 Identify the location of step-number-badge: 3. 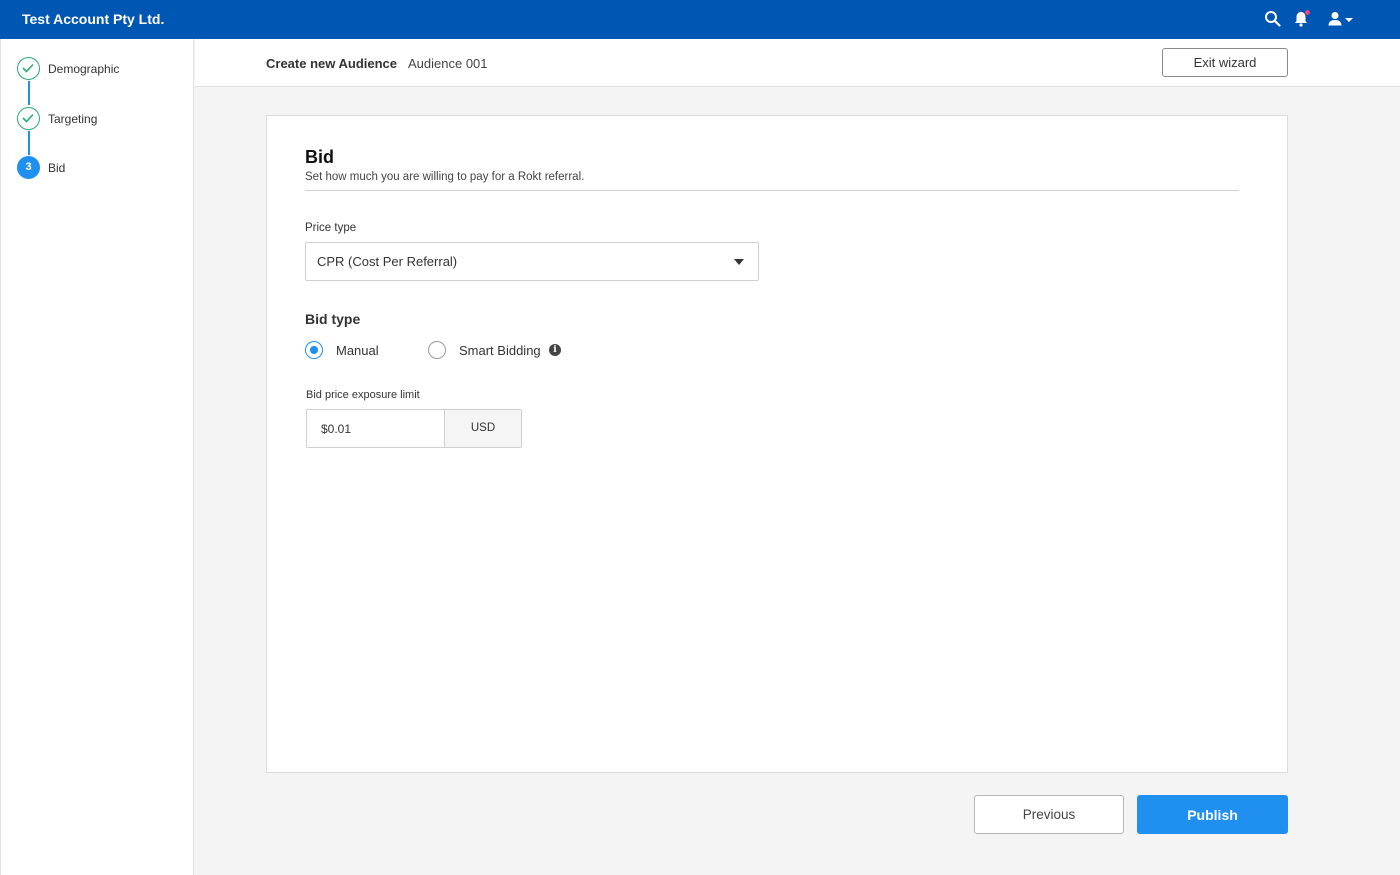
(28, 167).